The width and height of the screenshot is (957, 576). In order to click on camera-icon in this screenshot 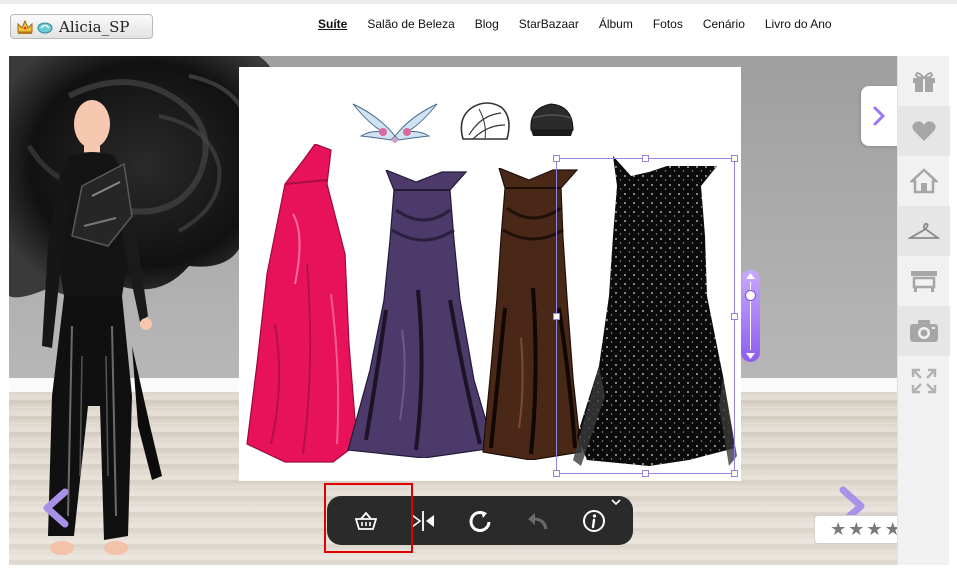, I will do `click(924, 331)`.